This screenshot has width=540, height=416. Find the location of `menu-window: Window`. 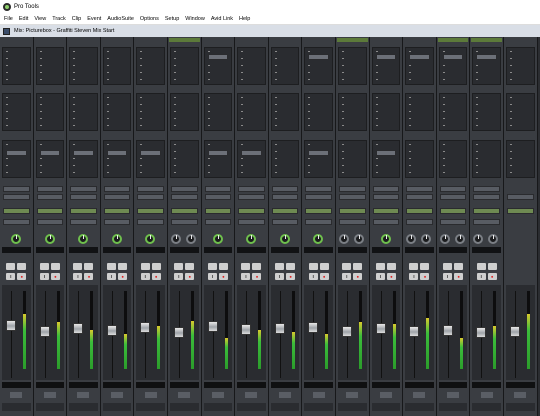

menu-window: Window is located at coordinates (195, 19).